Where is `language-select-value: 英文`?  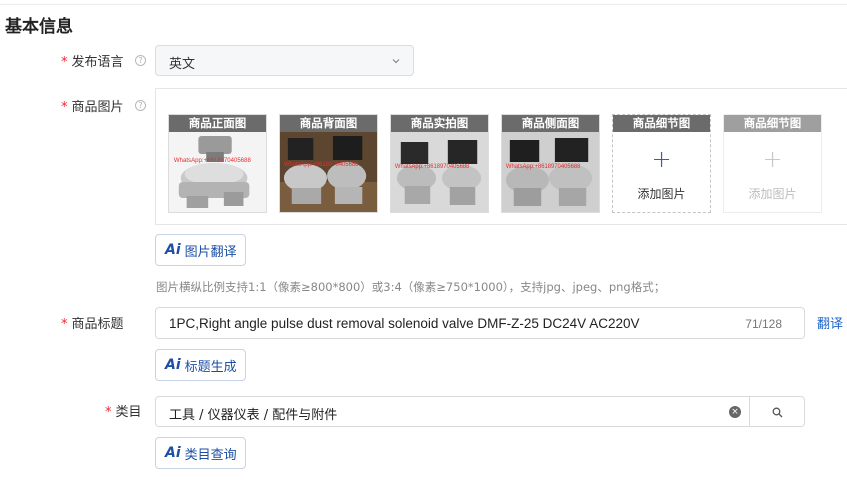
language-select-value: 英文 is located at coordinates (182, 64).